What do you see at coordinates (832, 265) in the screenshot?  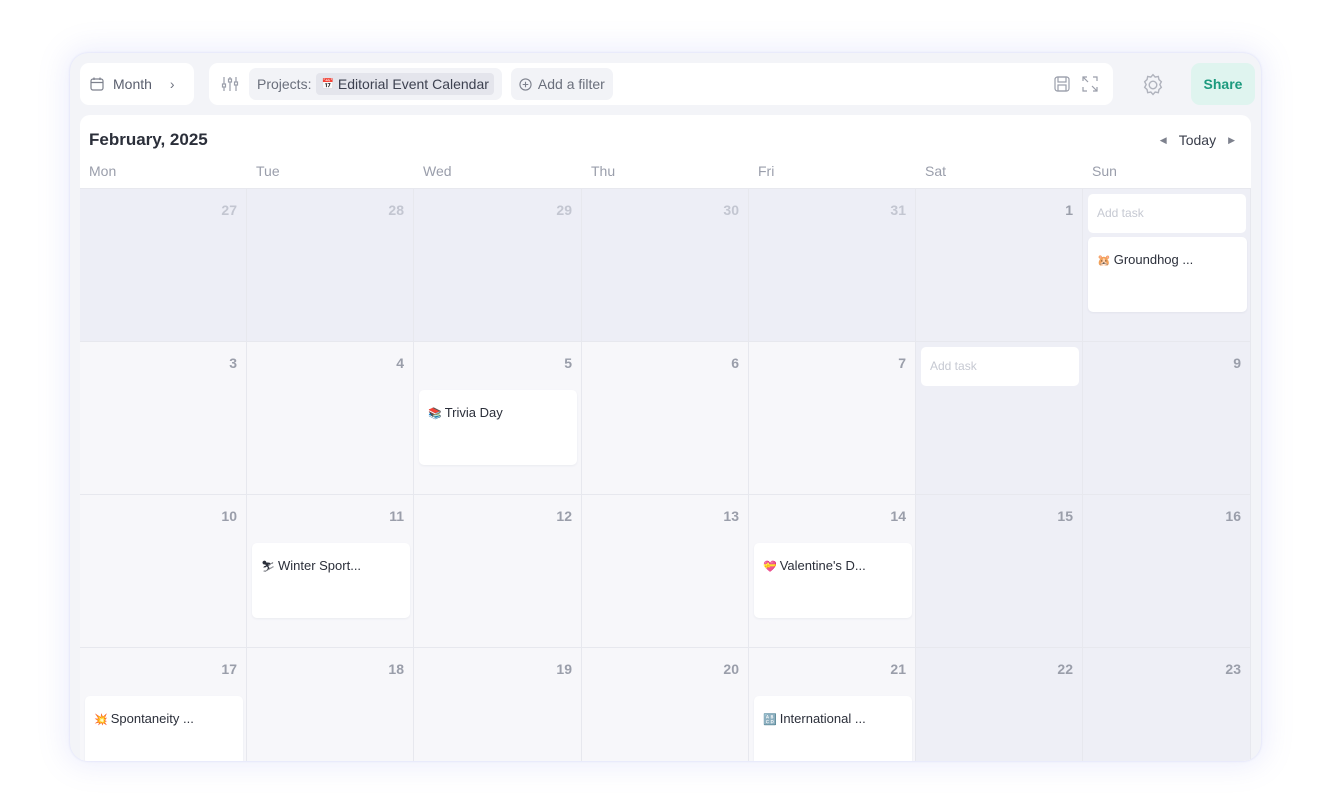 I see `day-cell: 31` at bounding box center [832, 265].